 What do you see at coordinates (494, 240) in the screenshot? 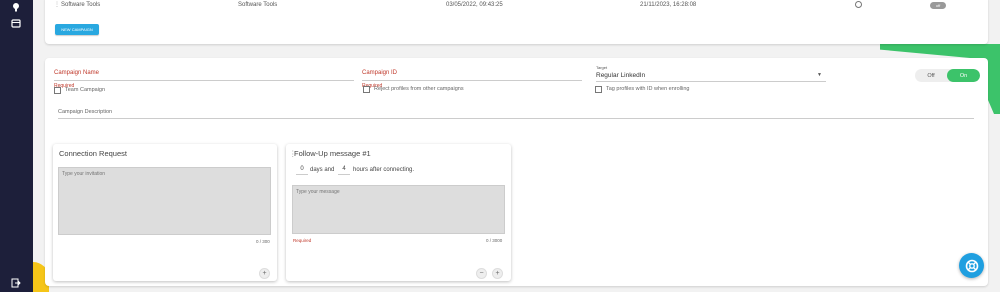
I see `follow-up-counter: 0 / 3000` at bounding box center [494, 240].